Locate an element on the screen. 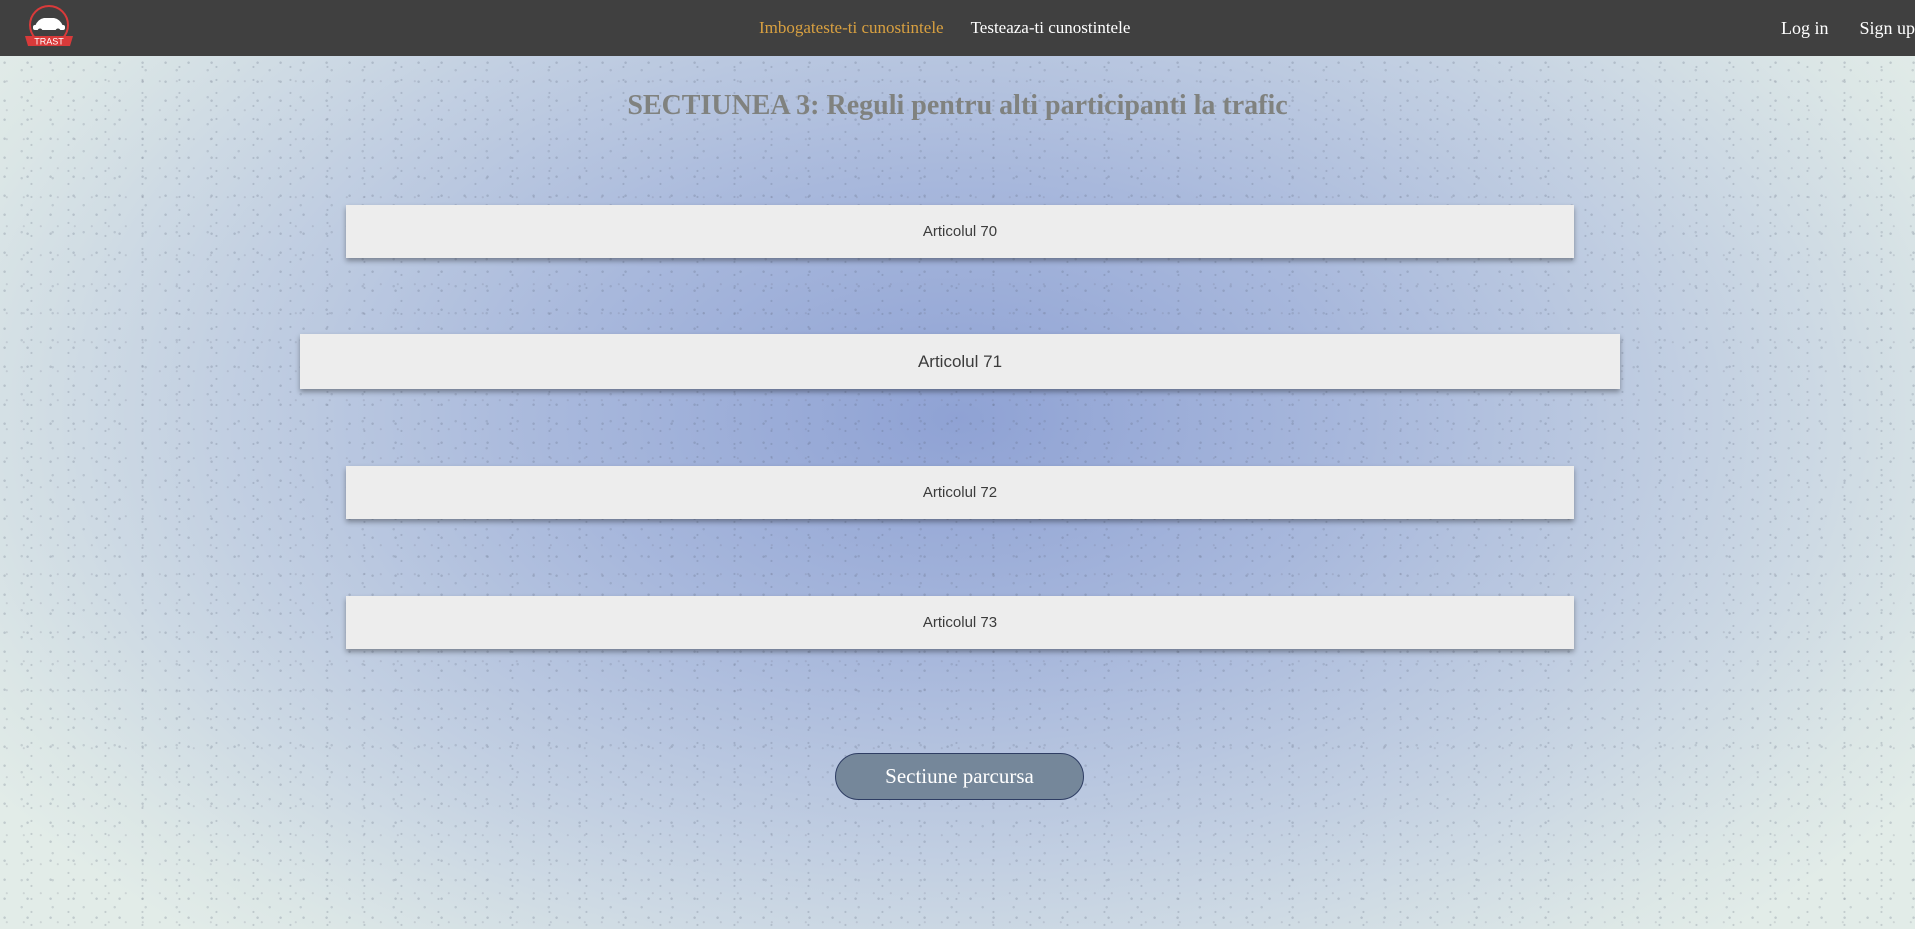 Image resolution: width=1915 pixels, height=929 pixels. car-logo-icon: TRAST is located at coordinates (49, 27).